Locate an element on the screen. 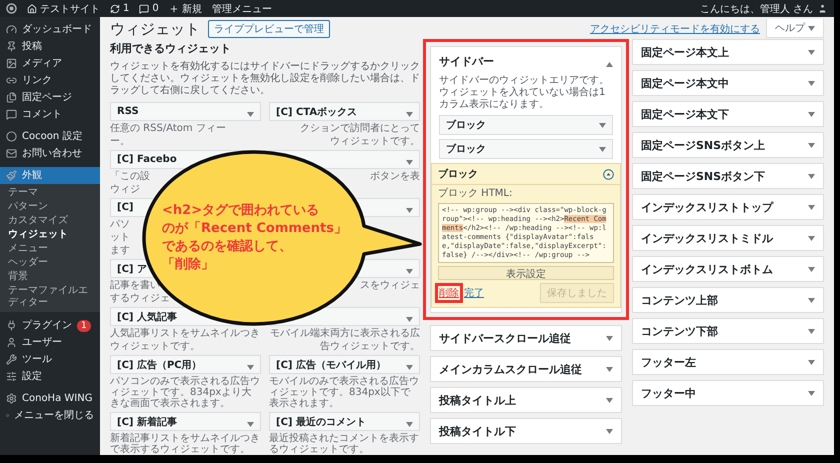 The height and width of the screenshot is (463, 840). widget-area-card: コンテンツ上部 is located at coordinates (728, 300).